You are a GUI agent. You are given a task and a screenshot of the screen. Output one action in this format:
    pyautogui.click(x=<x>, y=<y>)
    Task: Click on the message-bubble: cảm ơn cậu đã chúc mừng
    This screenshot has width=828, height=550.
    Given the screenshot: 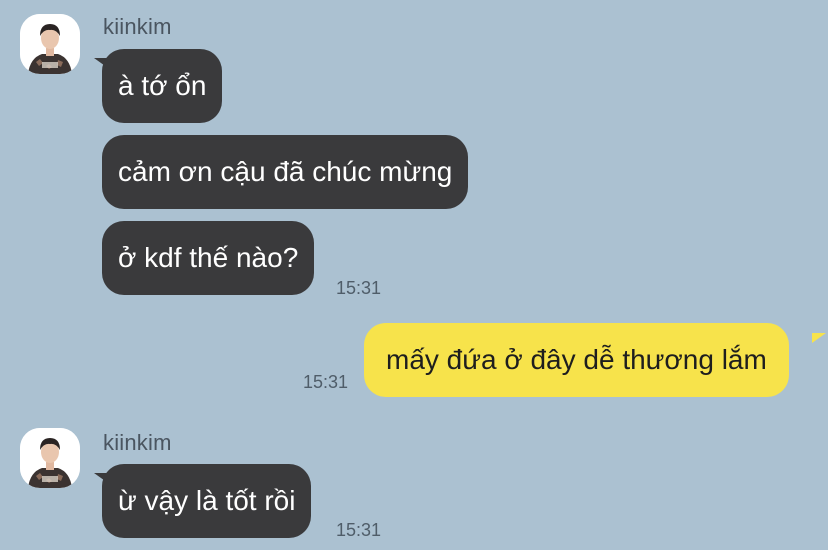 What is the action you would take?
    pyautogui.click(x=285, y=172)
    